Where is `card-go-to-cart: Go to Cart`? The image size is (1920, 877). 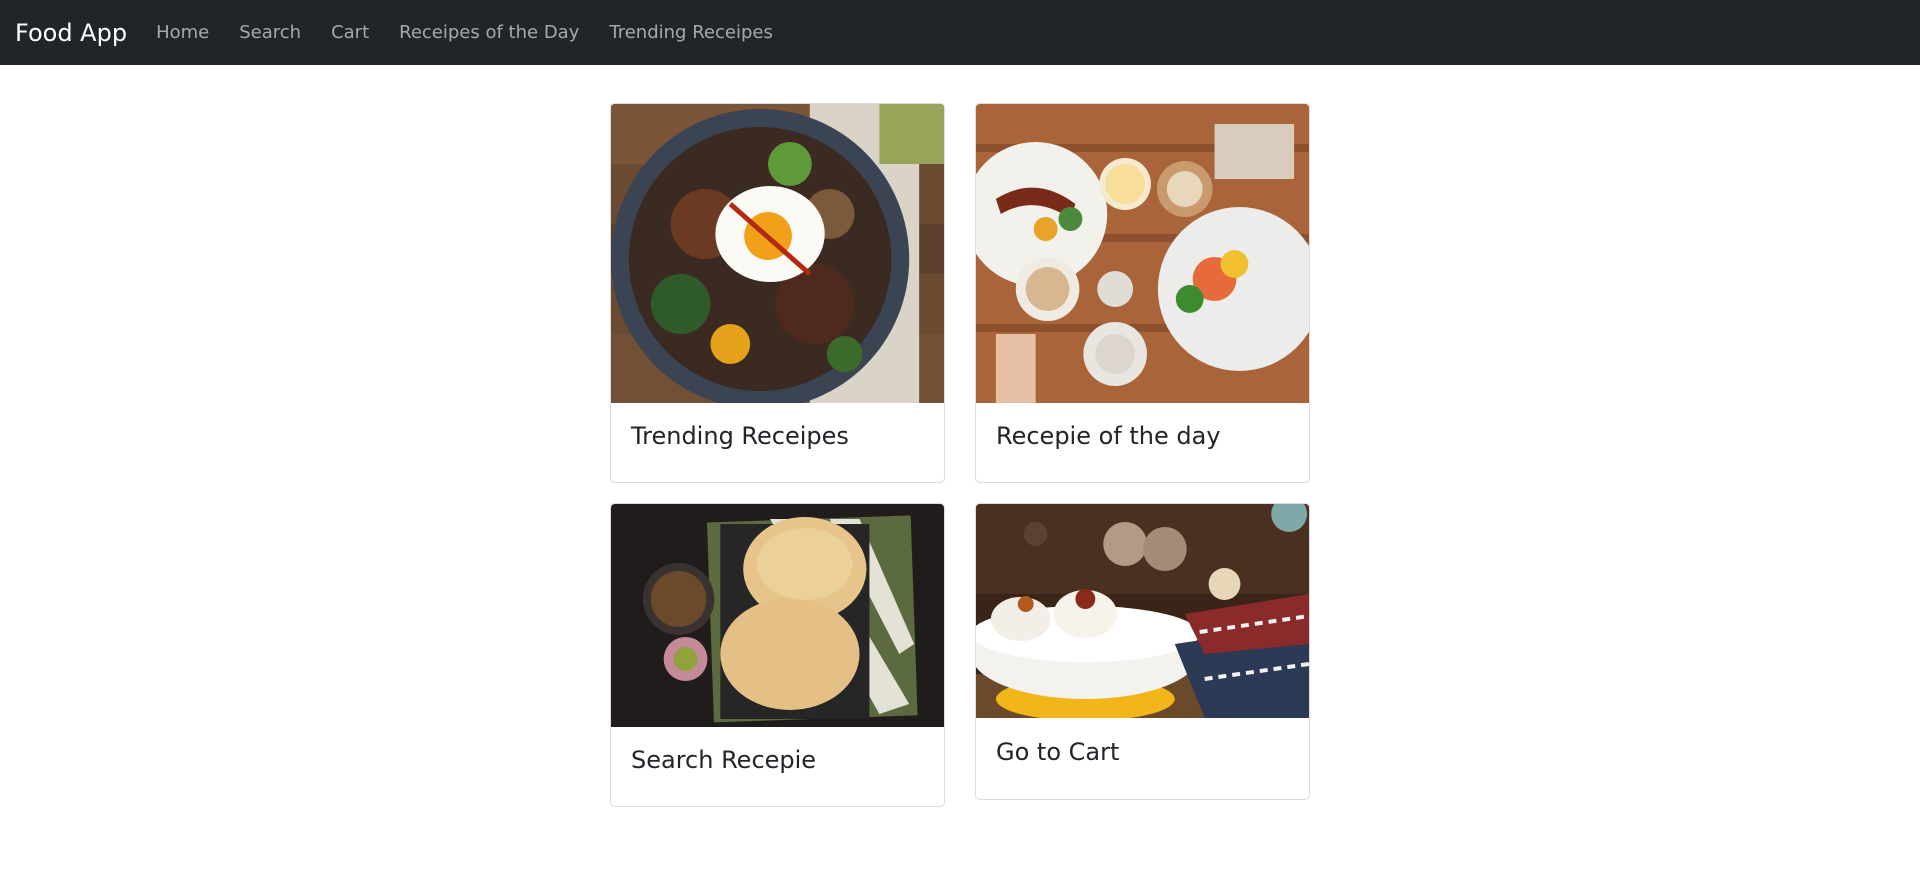 card-go-to-cart: Go to Cart is located at coordinates (1142, 651).